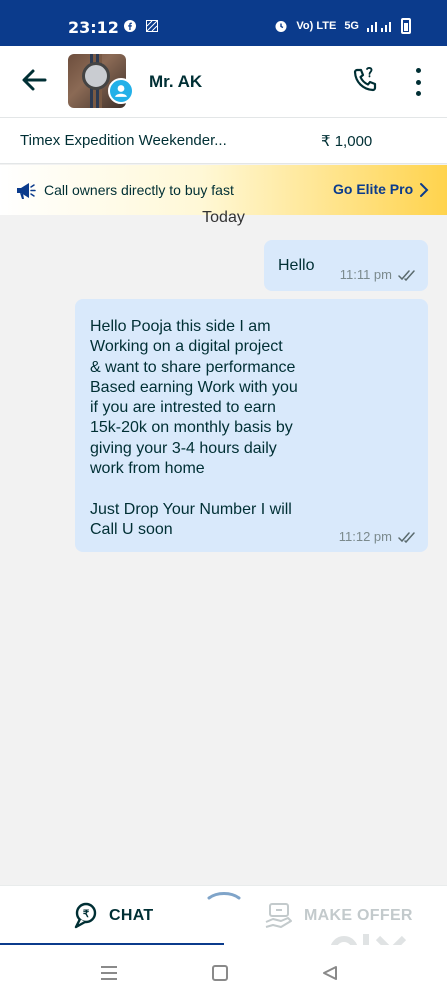 The image size is (447, 1000). What do you see at coordinates (351, 26) in the screenshot?
I see `signal-label: 5G` at bounding box center [351, 26].